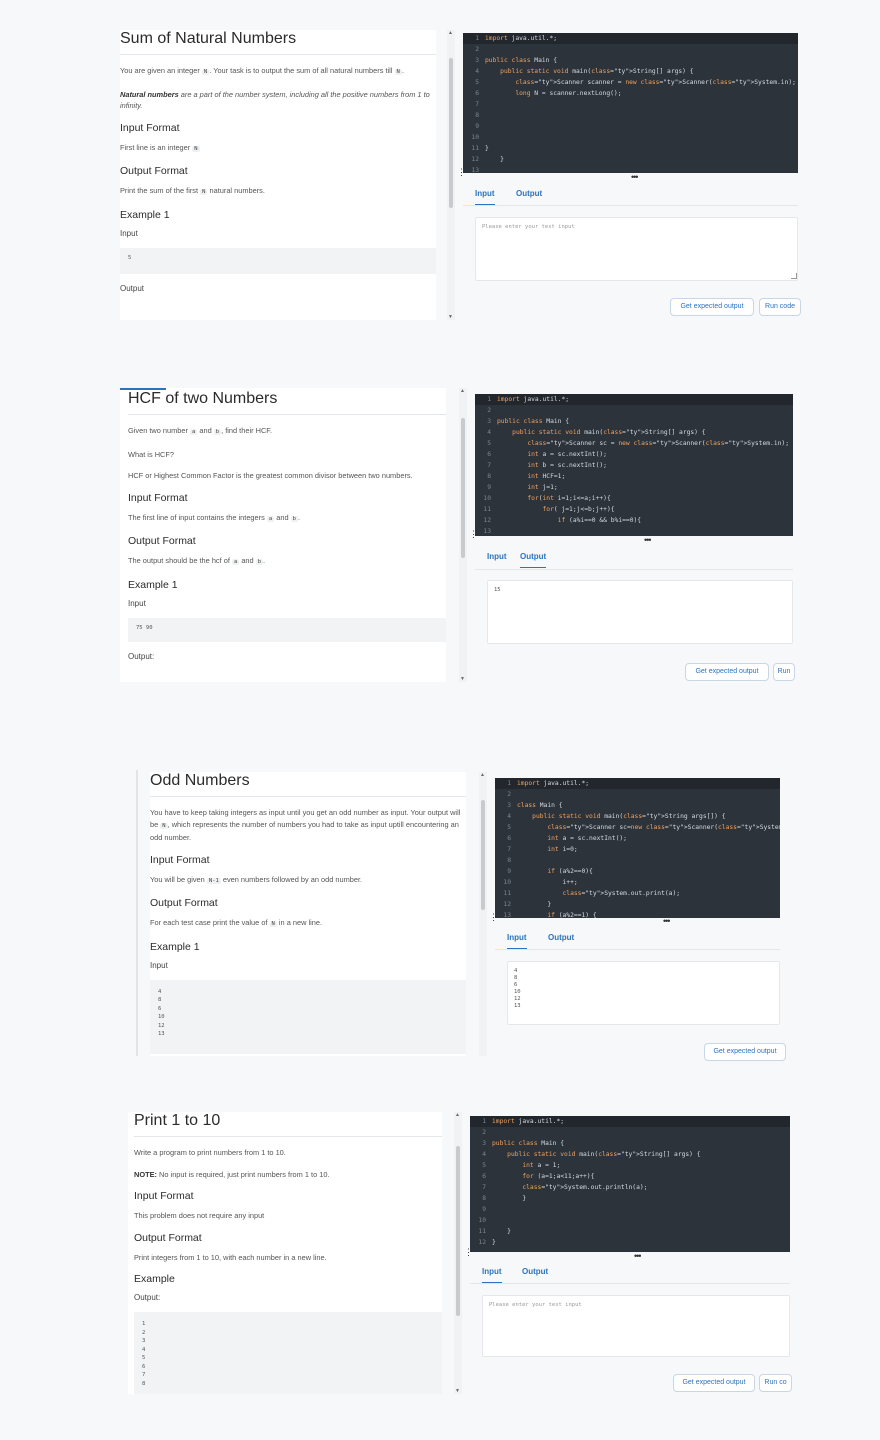 The width and height of the screenshot is (880, 1440). I want to click on code-line: 3 class Main {, so click(637, 805).